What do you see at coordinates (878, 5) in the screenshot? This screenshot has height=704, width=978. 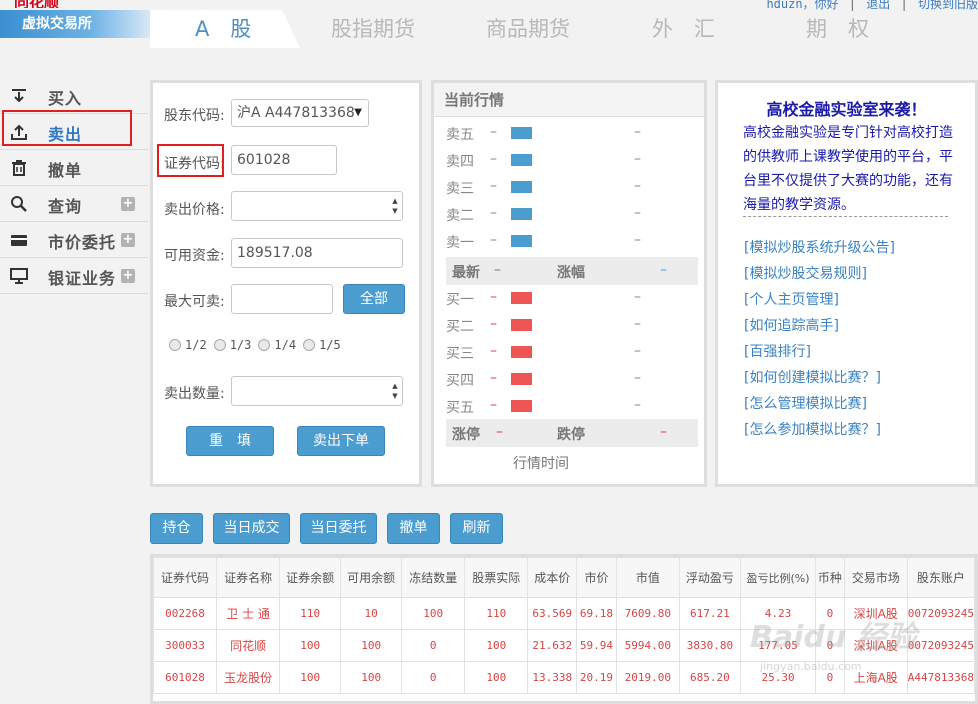 I see `logout-link: 退出` at bounding box center [878, 5].